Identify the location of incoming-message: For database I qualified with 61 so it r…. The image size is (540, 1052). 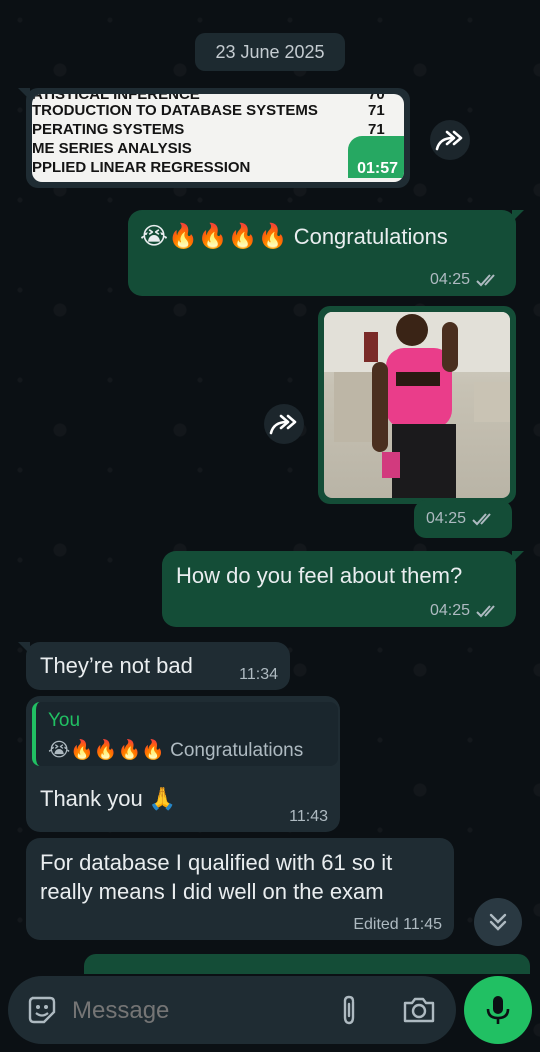
(240, 889).